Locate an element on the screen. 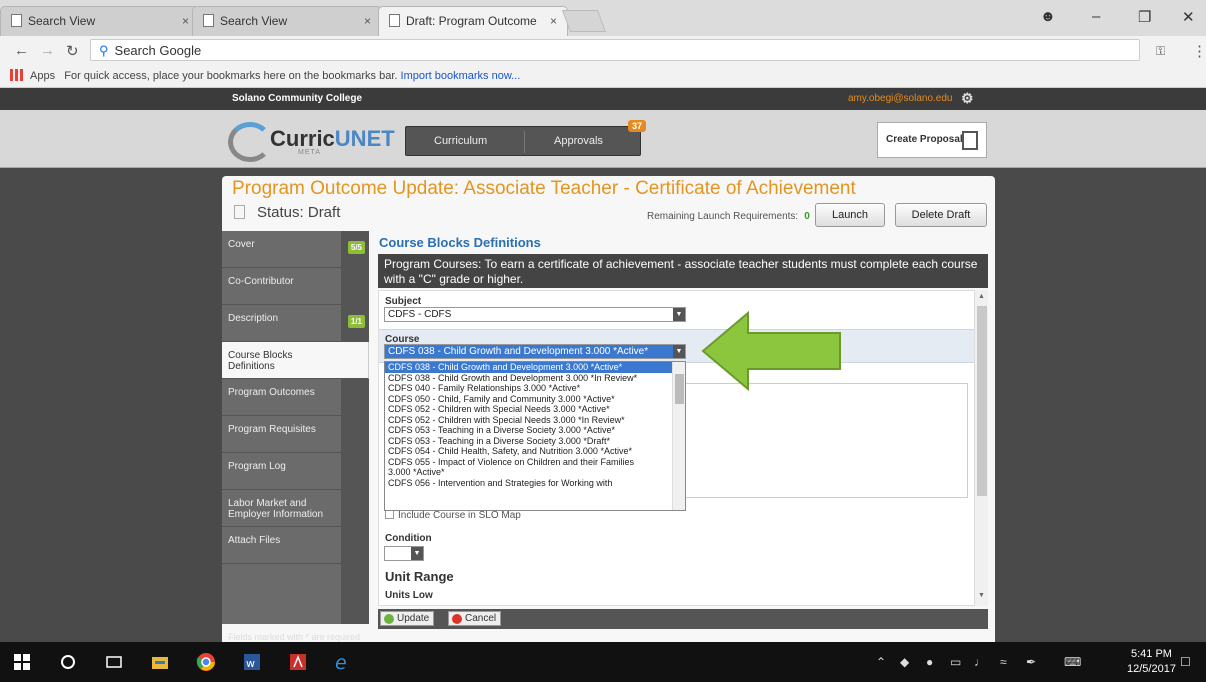 This screenshot has width=1206, height=682. task-view-icon is located at coordinates (114, 662).